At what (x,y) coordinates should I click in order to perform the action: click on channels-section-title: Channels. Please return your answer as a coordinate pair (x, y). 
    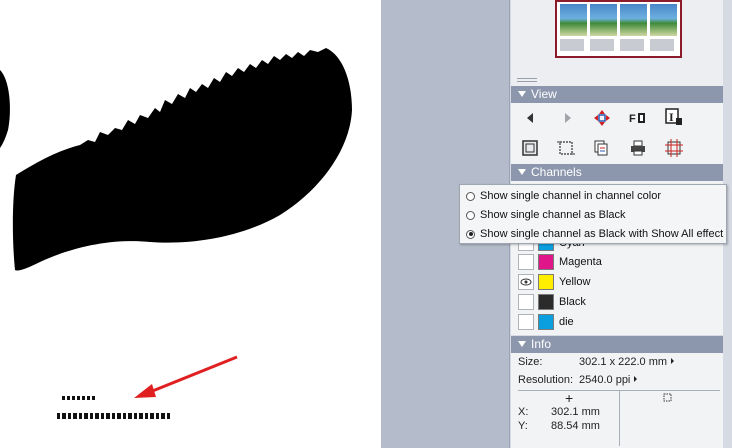
    Looking at the image, I should click on (556, 172).